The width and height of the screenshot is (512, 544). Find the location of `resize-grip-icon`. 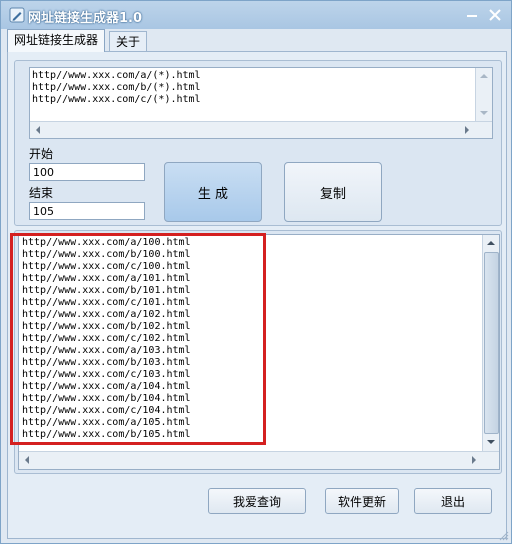

resize-grip-icon is located at coordinates (504, 536).